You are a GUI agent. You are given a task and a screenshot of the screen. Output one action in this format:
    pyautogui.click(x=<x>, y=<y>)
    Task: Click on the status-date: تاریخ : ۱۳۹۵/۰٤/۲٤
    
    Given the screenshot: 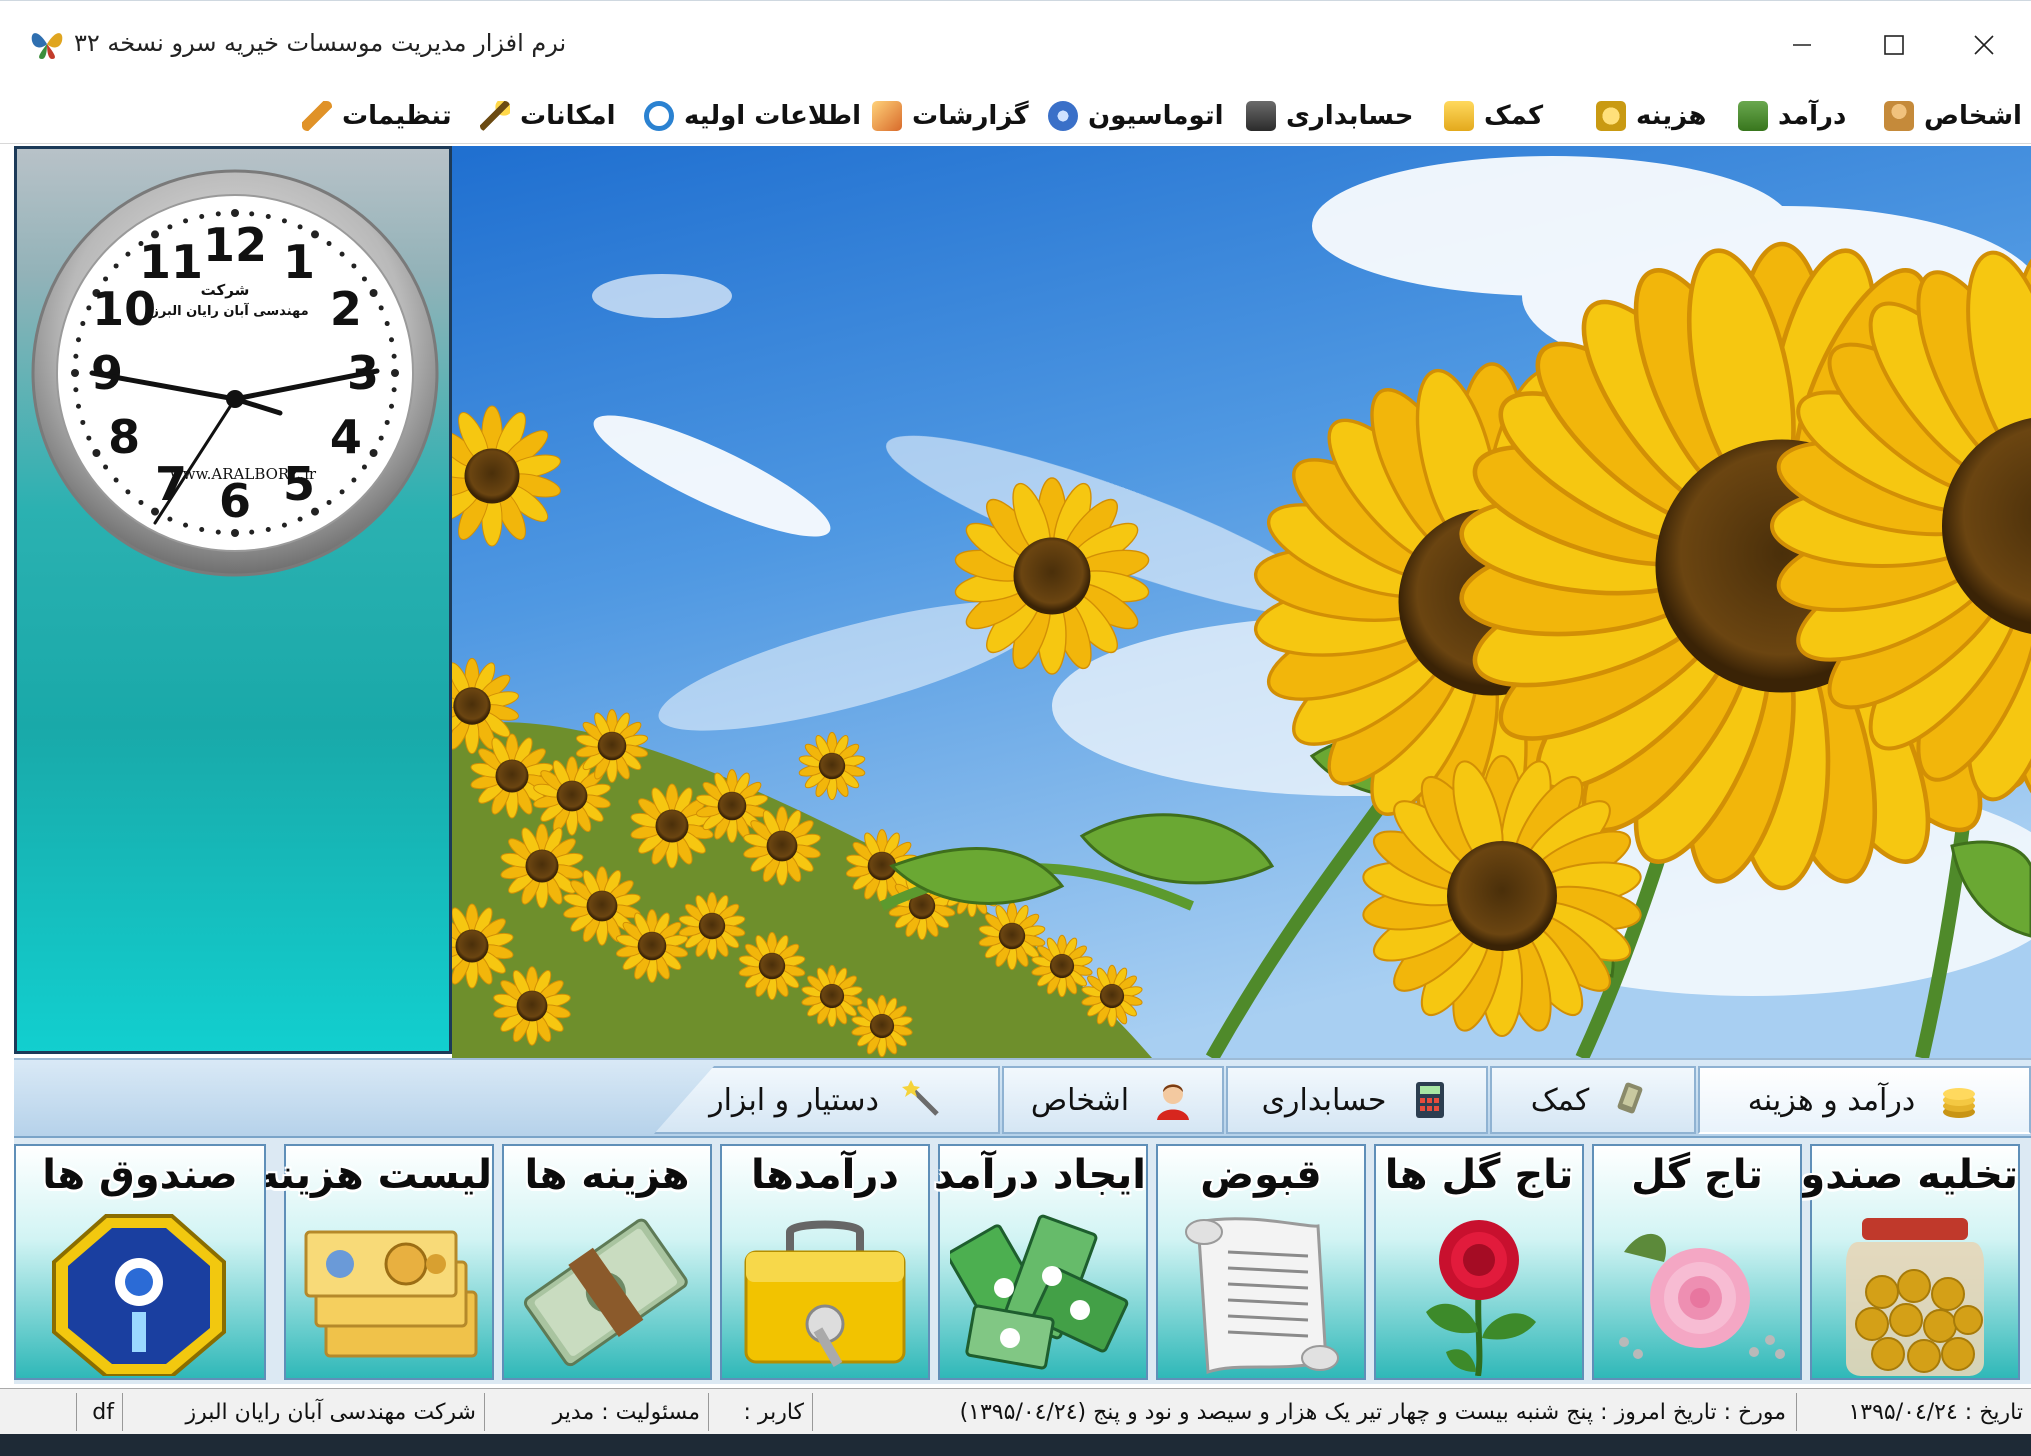 What is the action you would take?
    pyautogui.click(x=1913, y=1412)
    